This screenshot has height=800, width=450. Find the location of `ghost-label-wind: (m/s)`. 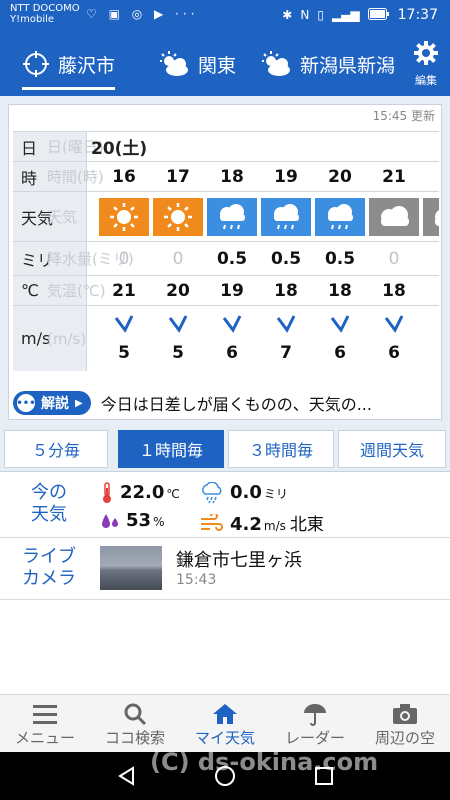

ghost-label-wind: (m/s) is located at coordinates (67, 338).